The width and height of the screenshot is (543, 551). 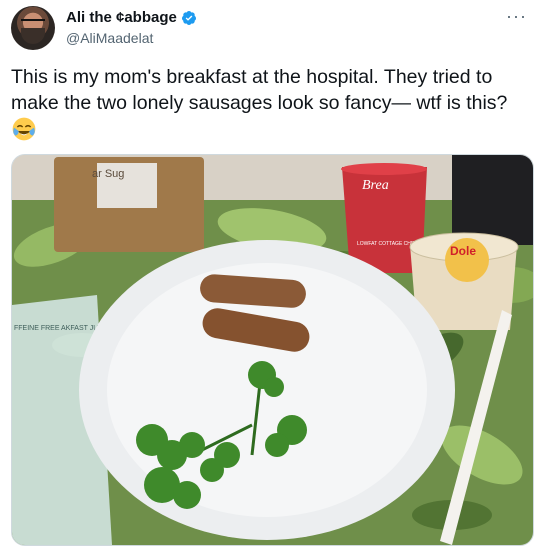 I want to click on avatar-glasses, so click(x=33, y=22).